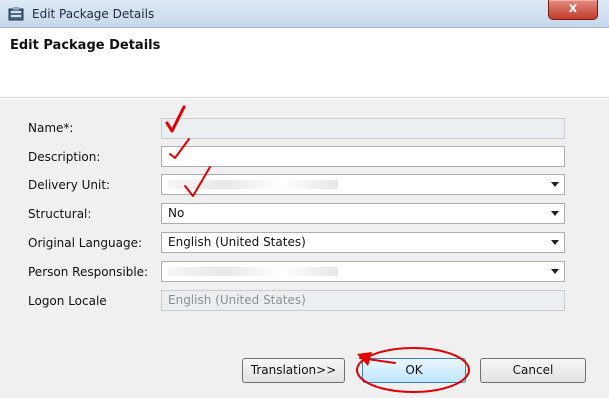 This screenshot has width=609, height=398. I want to click on close-button: x, so click(573, 10).